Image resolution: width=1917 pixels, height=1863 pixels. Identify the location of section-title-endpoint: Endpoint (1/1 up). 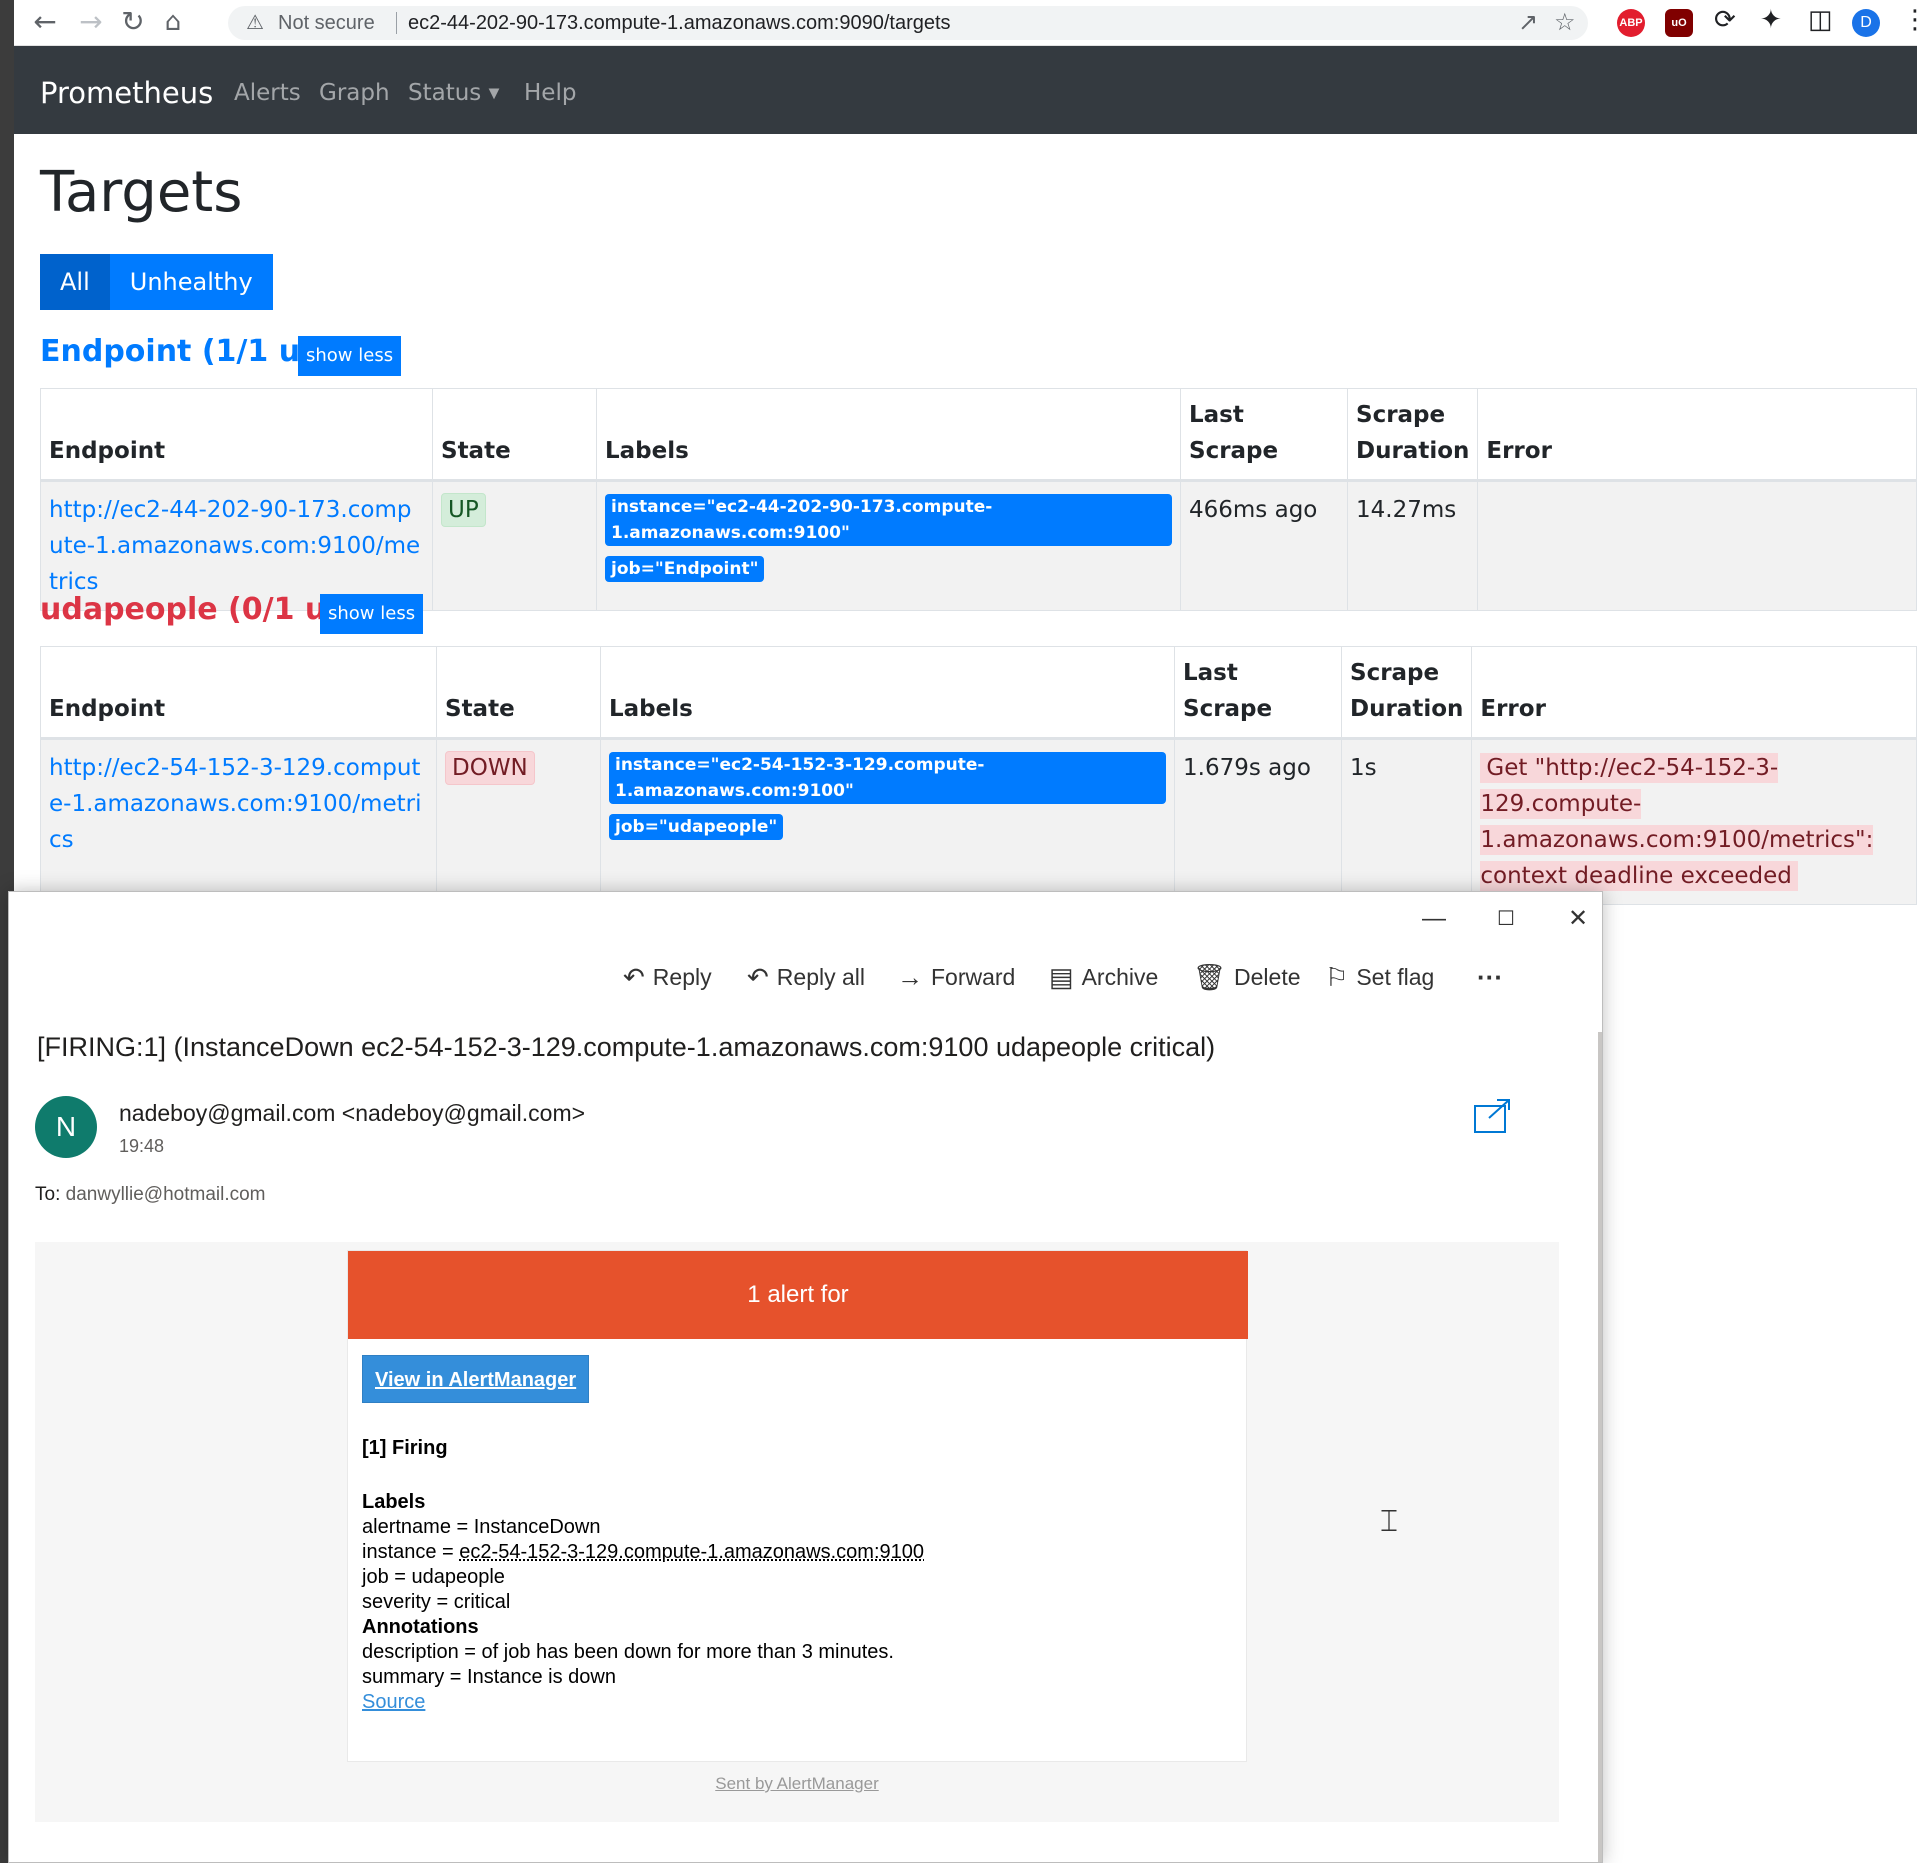
(187, 351).